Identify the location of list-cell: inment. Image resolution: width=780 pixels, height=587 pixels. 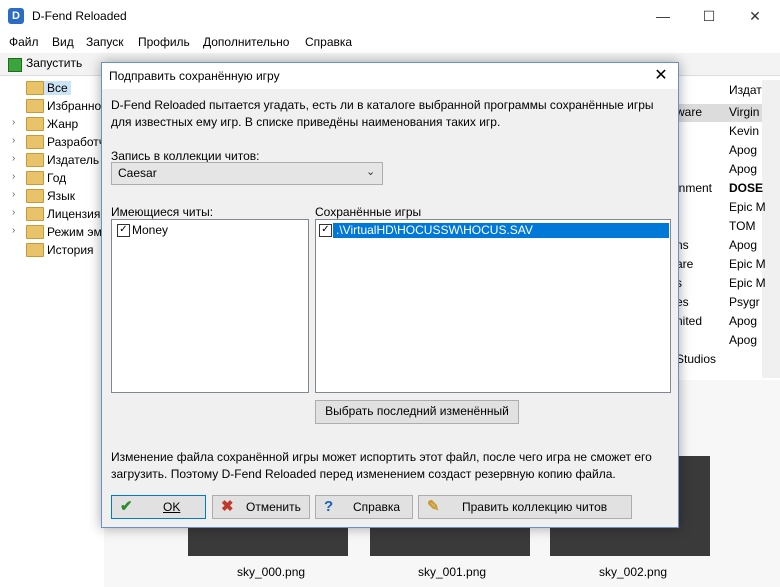
(694, 188).